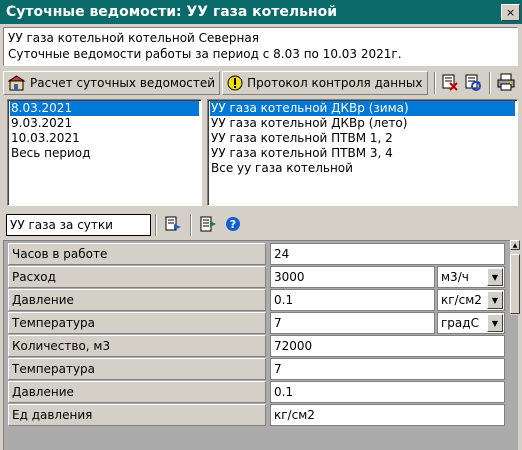  What do you see at coordinates (387, 346) in the screenshot?
I see `row-value-field: 72000` at bounding box center [387, 346].